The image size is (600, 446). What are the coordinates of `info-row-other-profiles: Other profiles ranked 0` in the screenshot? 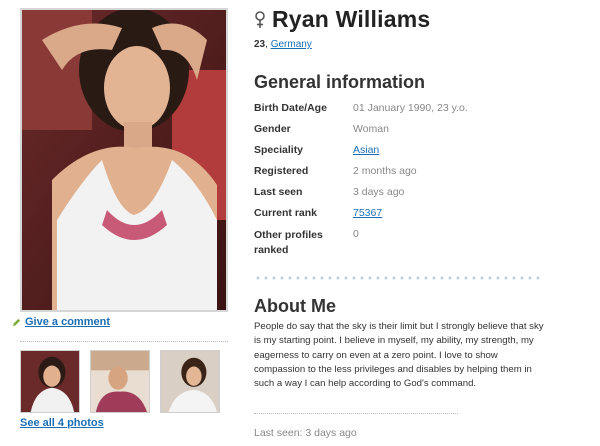 It's located at (404, 243).